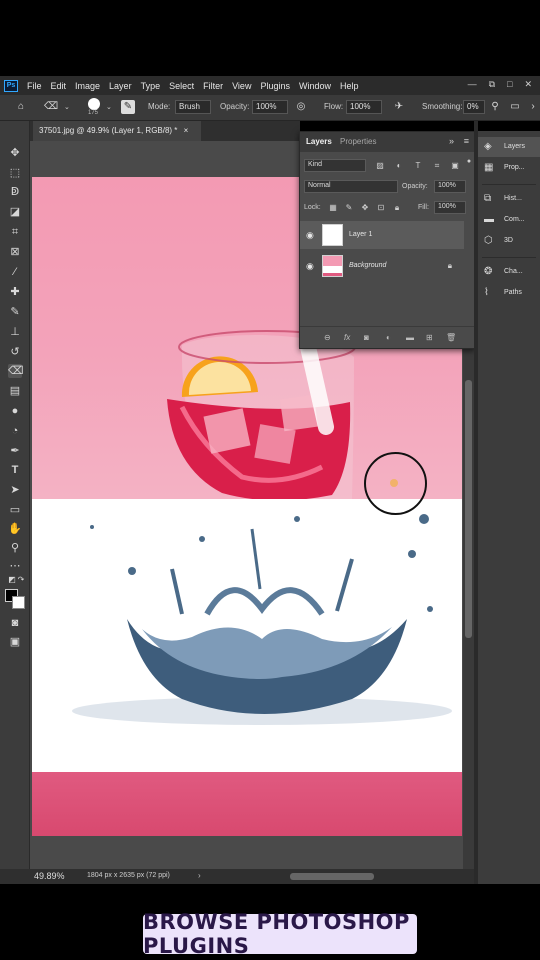  What do you see at coordinates (120, 86) in the screenshot?
I see `menu-layer: Layer` at bounding box center [120, 86].